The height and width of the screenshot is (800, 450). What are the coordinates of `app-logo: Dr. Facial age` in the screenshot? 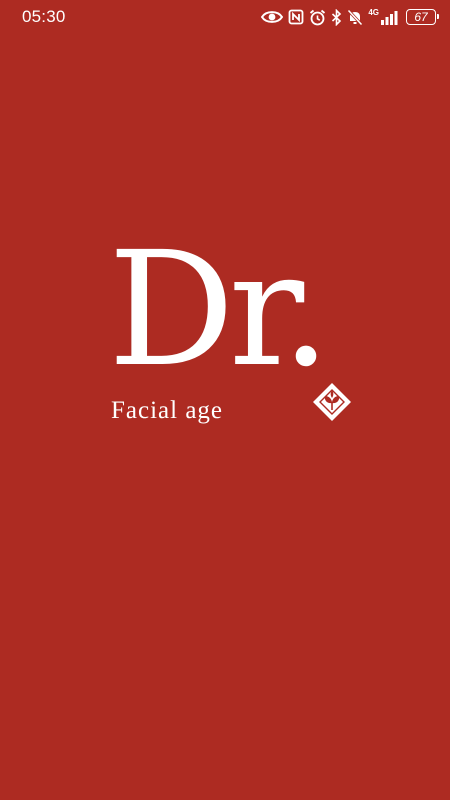 It's located at (230, 332).